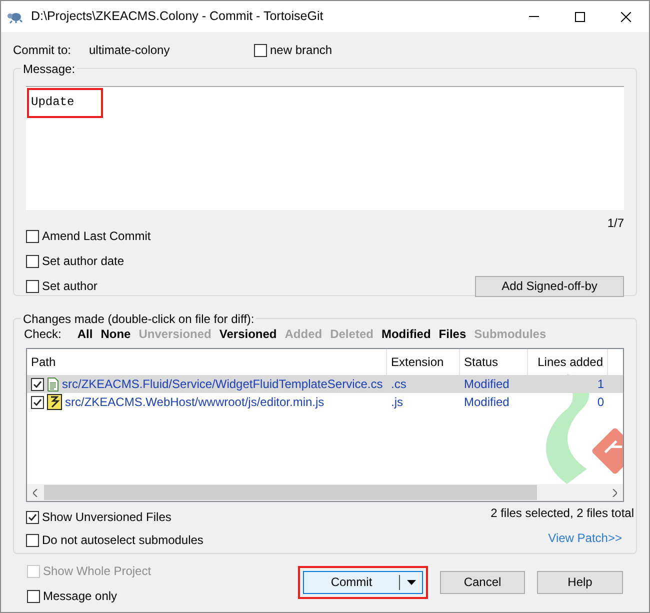 This screenshot has width=650, height=613. I want to click on dialog-button: Cancel, so click(482, 582).